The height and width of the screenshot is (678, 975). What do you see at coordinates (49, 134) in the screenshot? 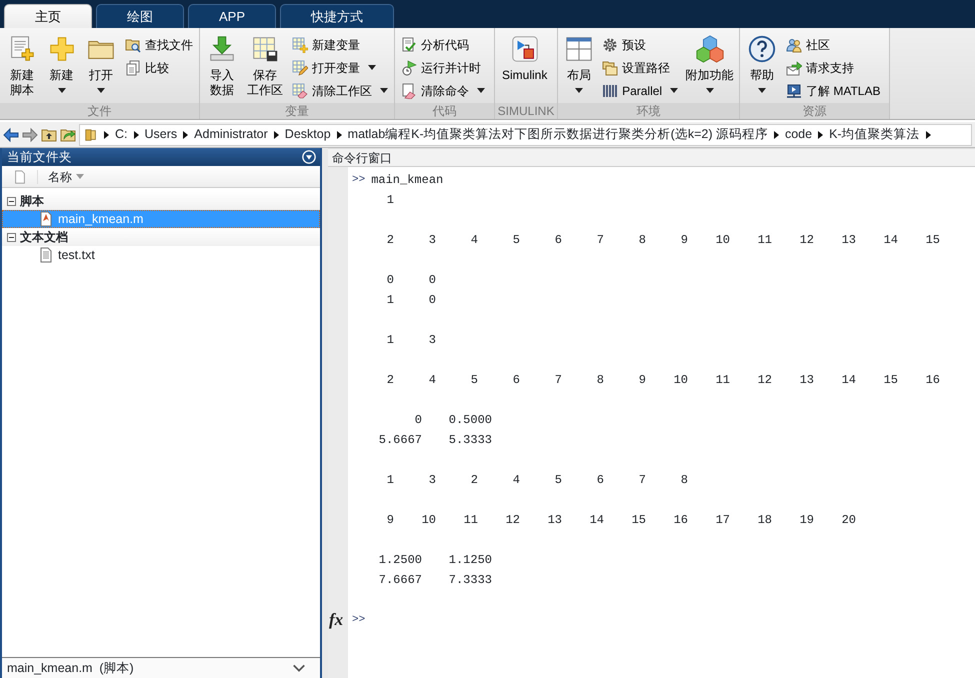
I see `up-folder-icon` at bounding box center [49, 134].